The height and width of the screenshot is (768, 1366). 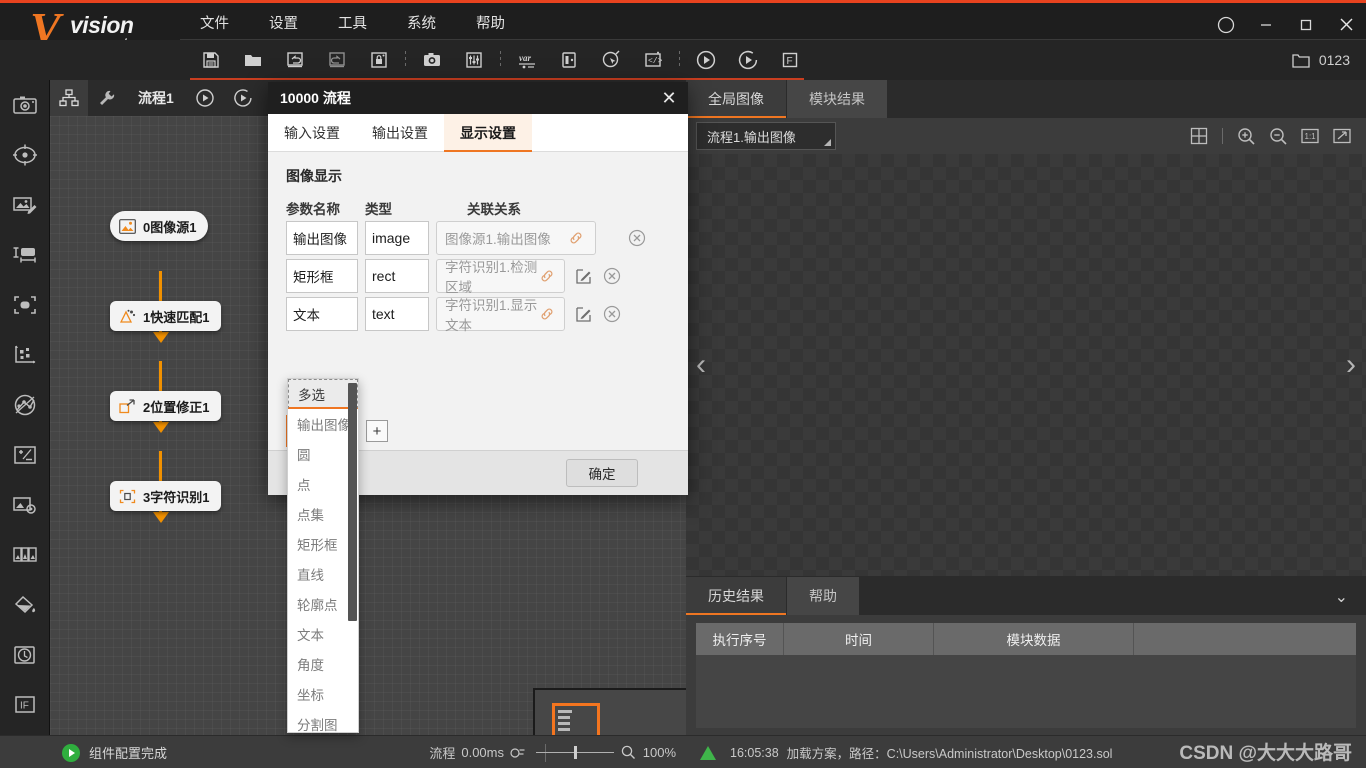 What do you see at coordinates (432, 60) in the screenshot?
I see `camera-icon` at bounding box center [432, 60].